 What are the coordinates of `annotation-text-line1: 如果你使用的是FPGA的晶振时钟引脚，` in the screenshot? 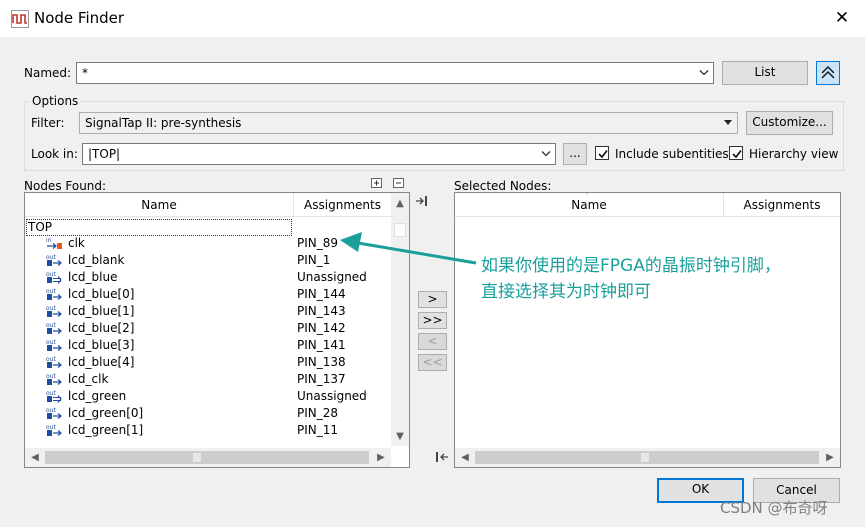 It's located at (631, 266).